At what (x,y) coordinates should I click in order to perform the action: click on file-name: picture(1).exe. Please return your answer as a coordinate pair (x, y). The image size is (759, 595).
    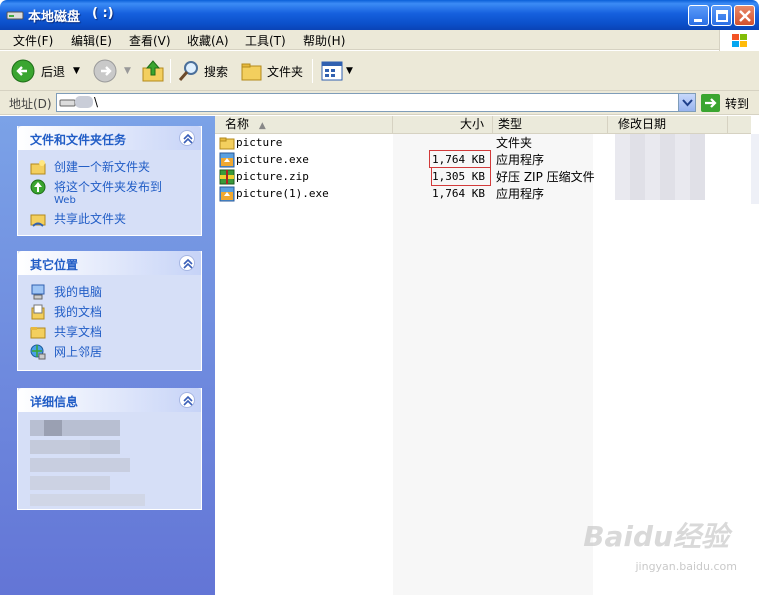
    Looking at the image, I should click on (282, 193).